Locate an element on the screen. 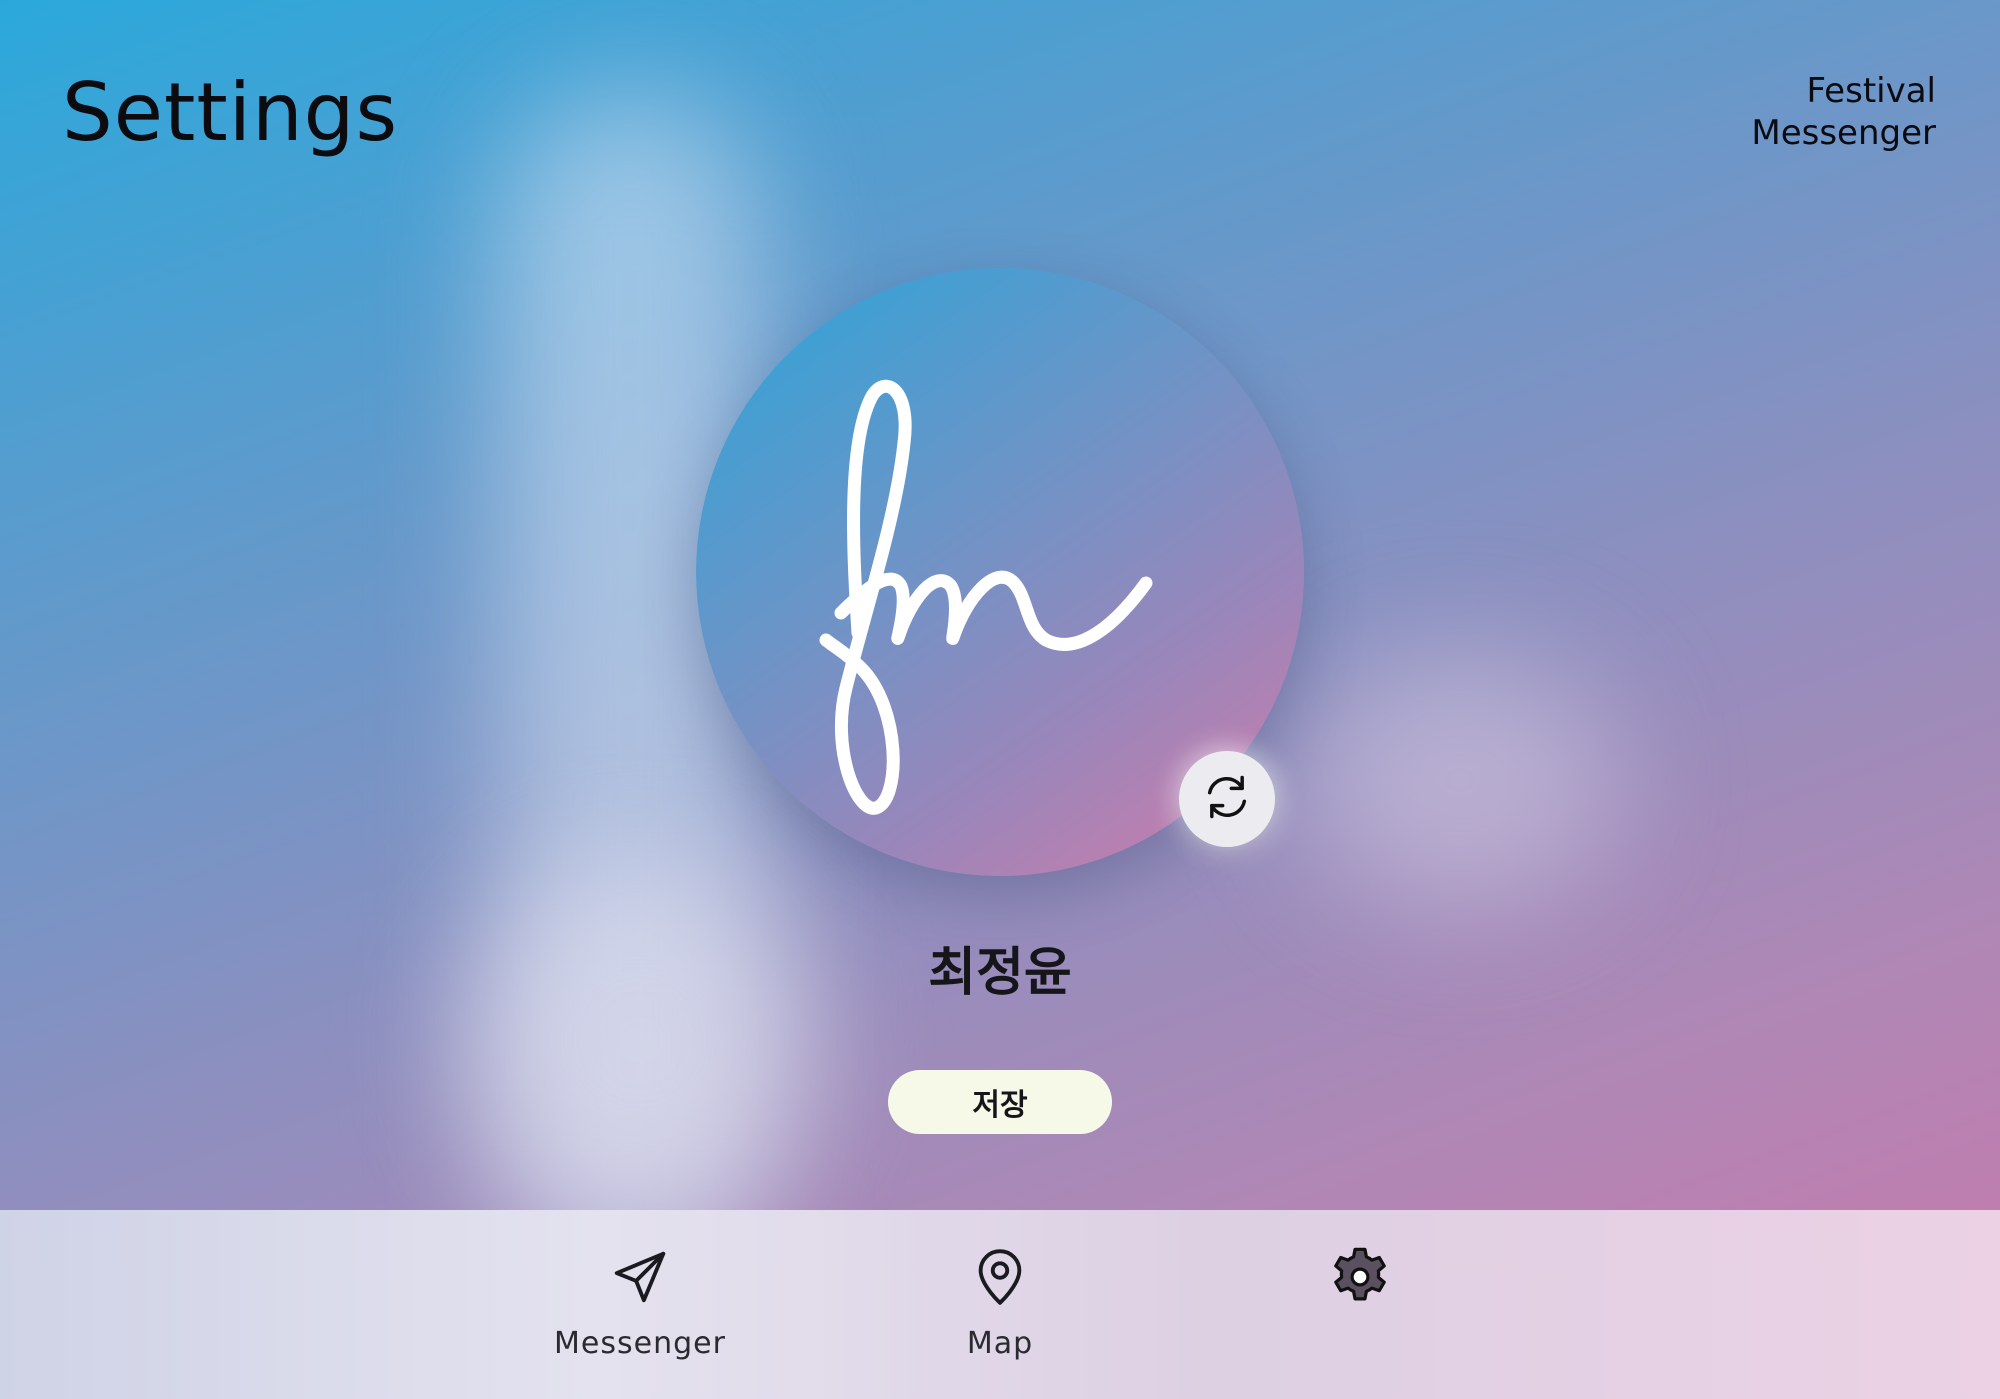  map-pin-icon is located at coordinates (1000, 1277).